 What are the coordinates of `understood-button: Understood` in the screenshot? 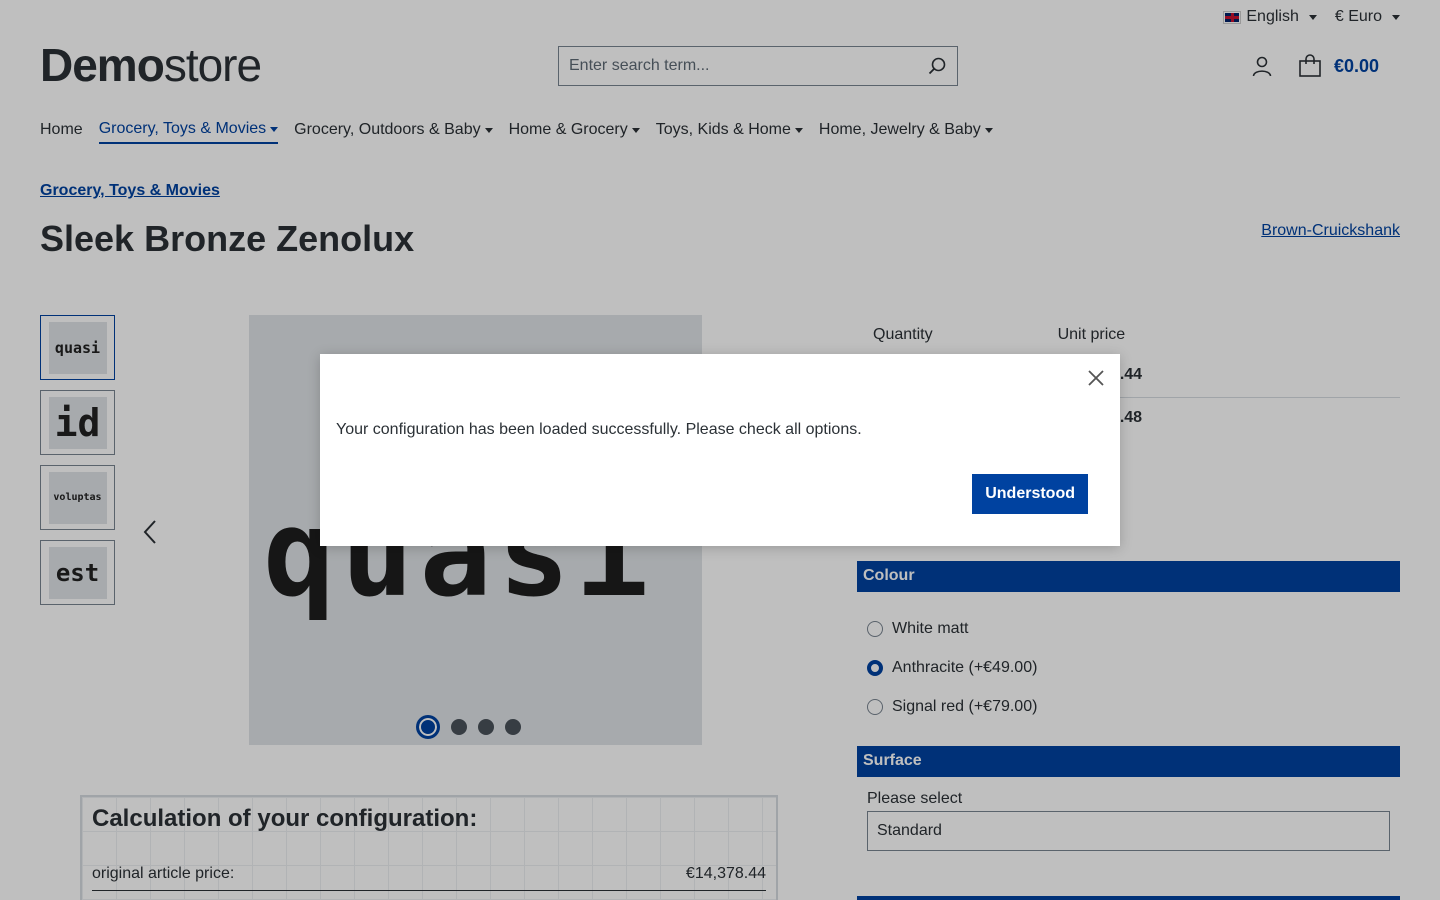 It's located at (1030, 494).